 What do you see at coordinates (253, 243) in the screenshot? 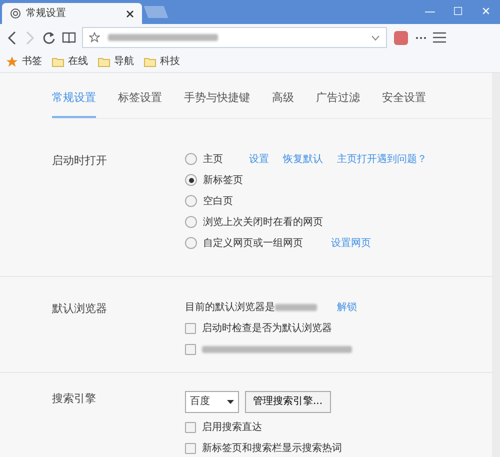
I see `option-label: 自定义网页或一组网页` at bounding box center [253, 243].